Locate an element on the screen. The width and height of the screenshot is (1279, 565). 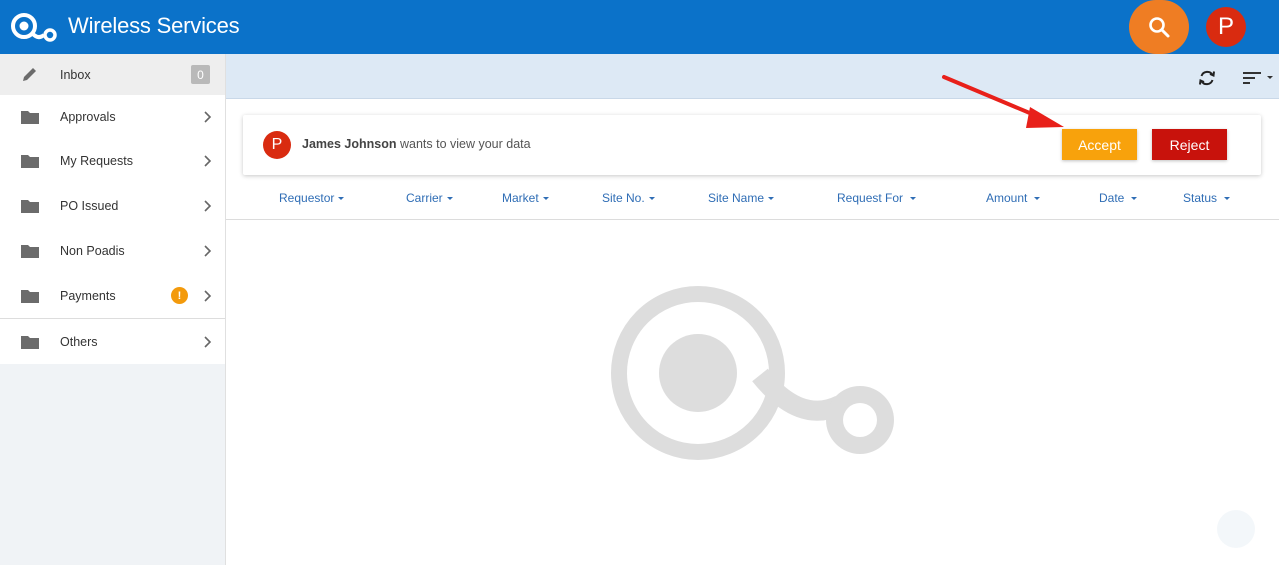
column-header-requestor: Requestor is located at coordinates (312, 198).